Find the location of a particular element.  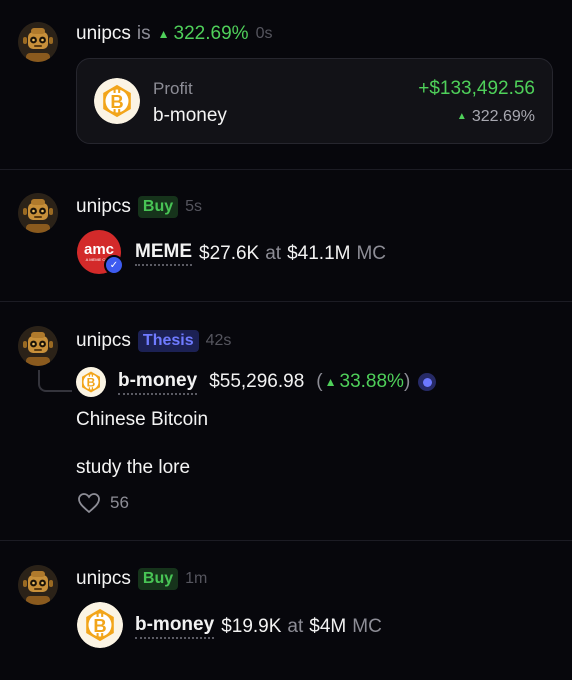

post-text-line: study the lore is located at coordinates (133, 467).